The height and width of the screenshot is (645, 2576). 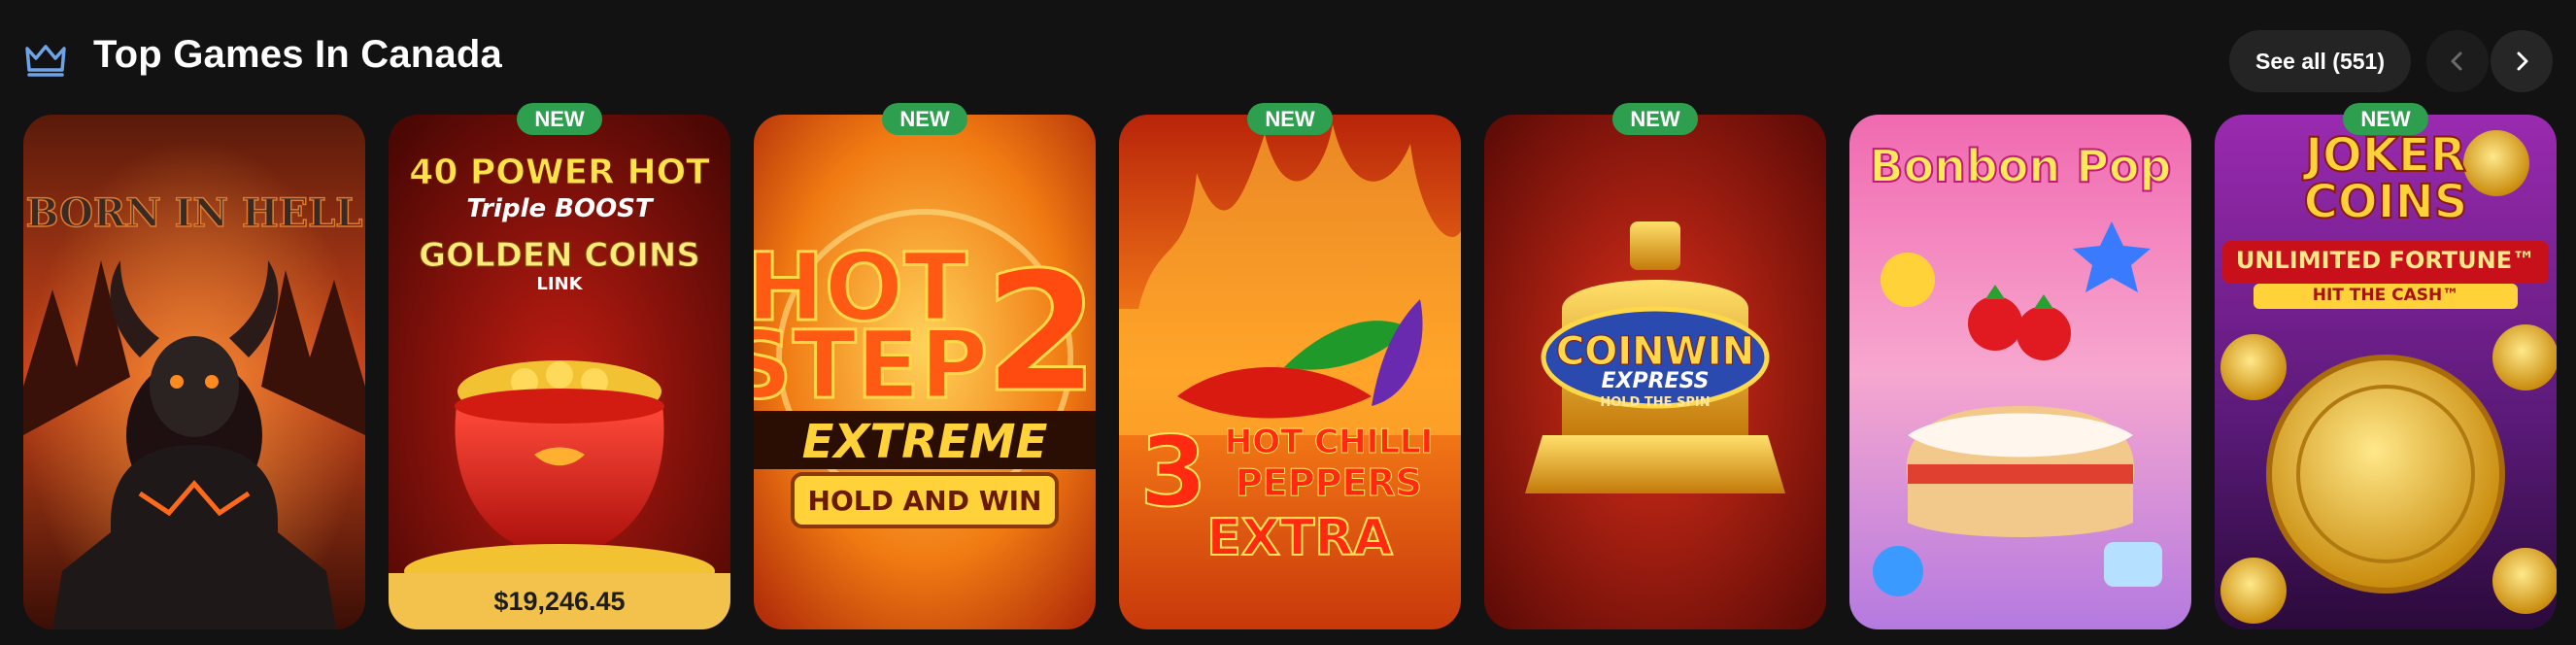 I want to click on game-title-line: PEPPERS, so click(x=1329, y=483).